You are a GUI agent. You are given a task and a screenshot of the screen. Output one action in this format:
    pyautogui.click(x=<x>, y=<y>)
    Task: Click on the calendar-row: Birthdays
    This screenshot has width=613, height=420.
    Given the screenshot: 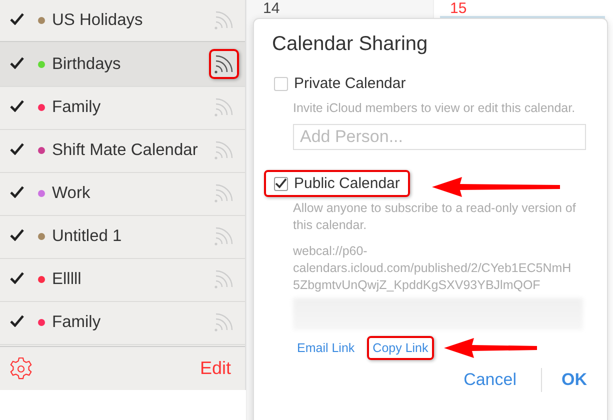 What is the action you would take?
    pyautogui.click(x=122, y=64)
    